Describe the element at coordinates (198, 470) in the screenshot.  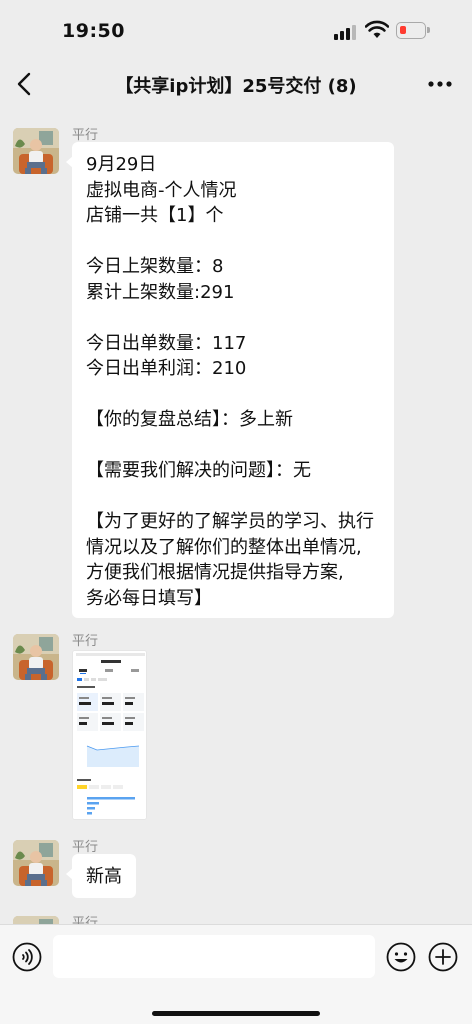
I see `message-text-line: 【需要我们解决的问题】：无` at that location.